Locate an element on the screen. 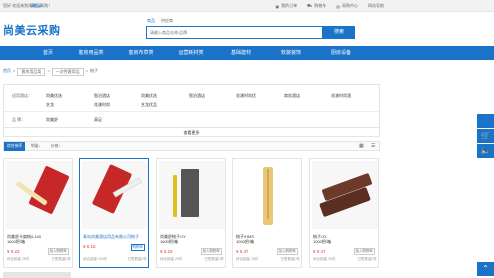 This screenshot has height=278, width=494. filter-option: 高足 is located at coordinates (98, 120).